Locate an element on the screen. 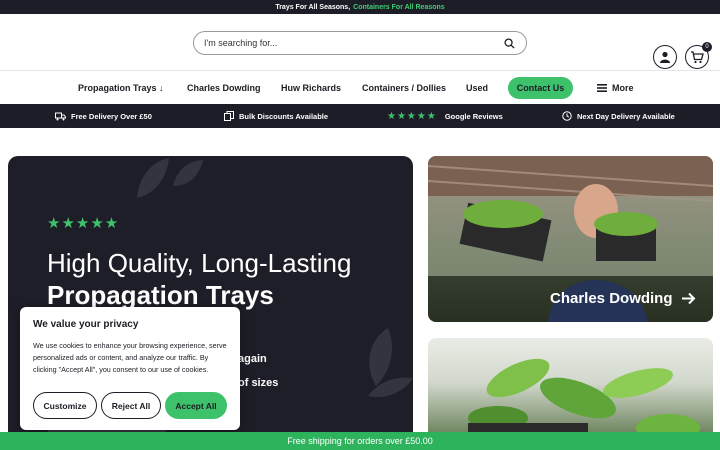 This screenshot has width=720, height=450. announcement-link: Containers For All Reasons is located at coordinates (399, 7).